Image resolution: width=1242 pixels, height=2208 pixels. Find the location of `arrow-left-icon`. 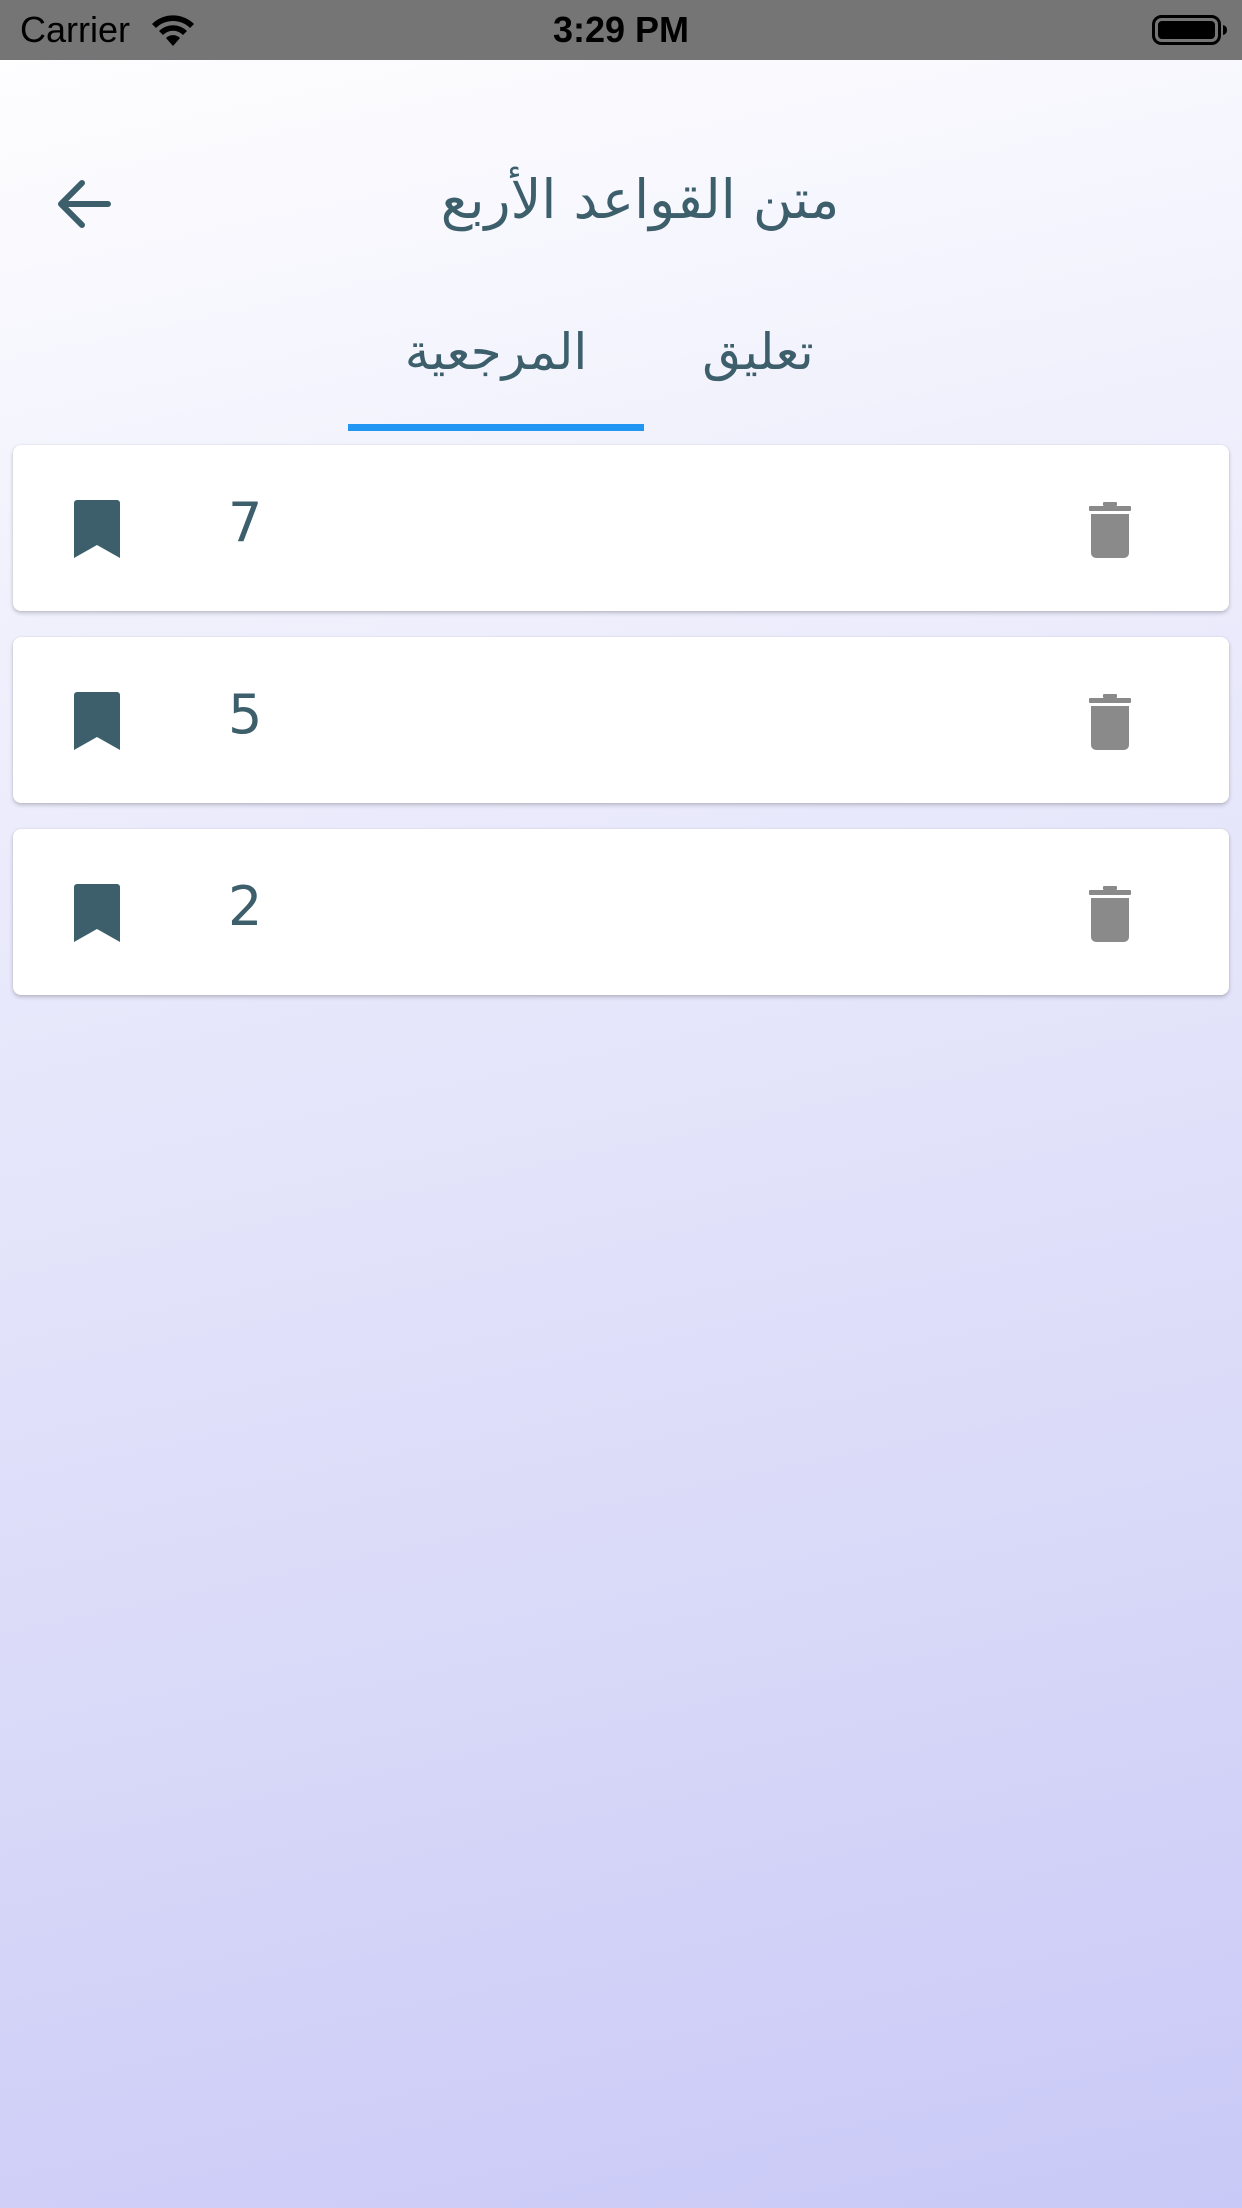

arrow-left-icon is located at coordinates (84, 204).